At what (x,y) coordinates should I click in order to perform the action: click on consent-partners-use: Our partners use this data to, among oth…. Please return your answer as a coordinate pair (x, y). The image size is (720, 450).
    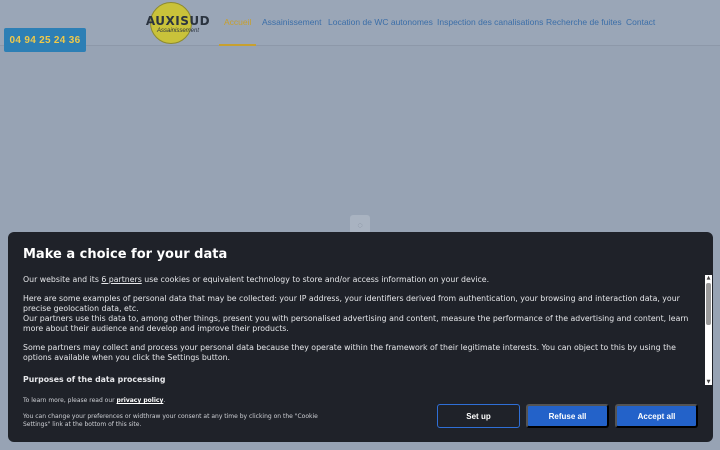
    Looking at the image, I should click on (356, 323).